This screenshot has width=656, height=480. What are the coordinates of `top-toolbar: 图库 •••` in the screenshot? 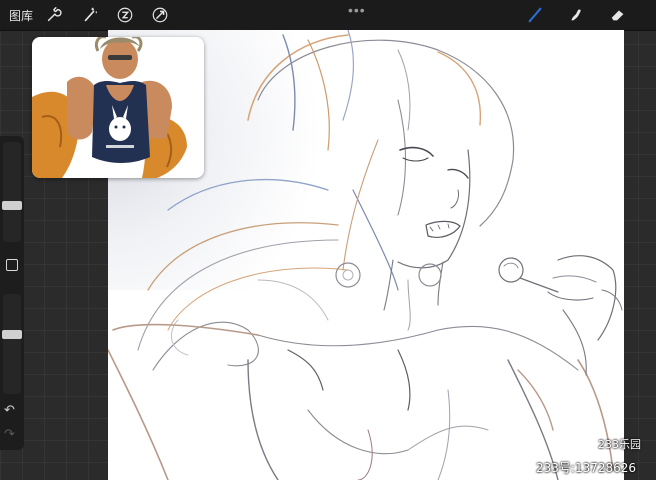 It's located at (328, 15).